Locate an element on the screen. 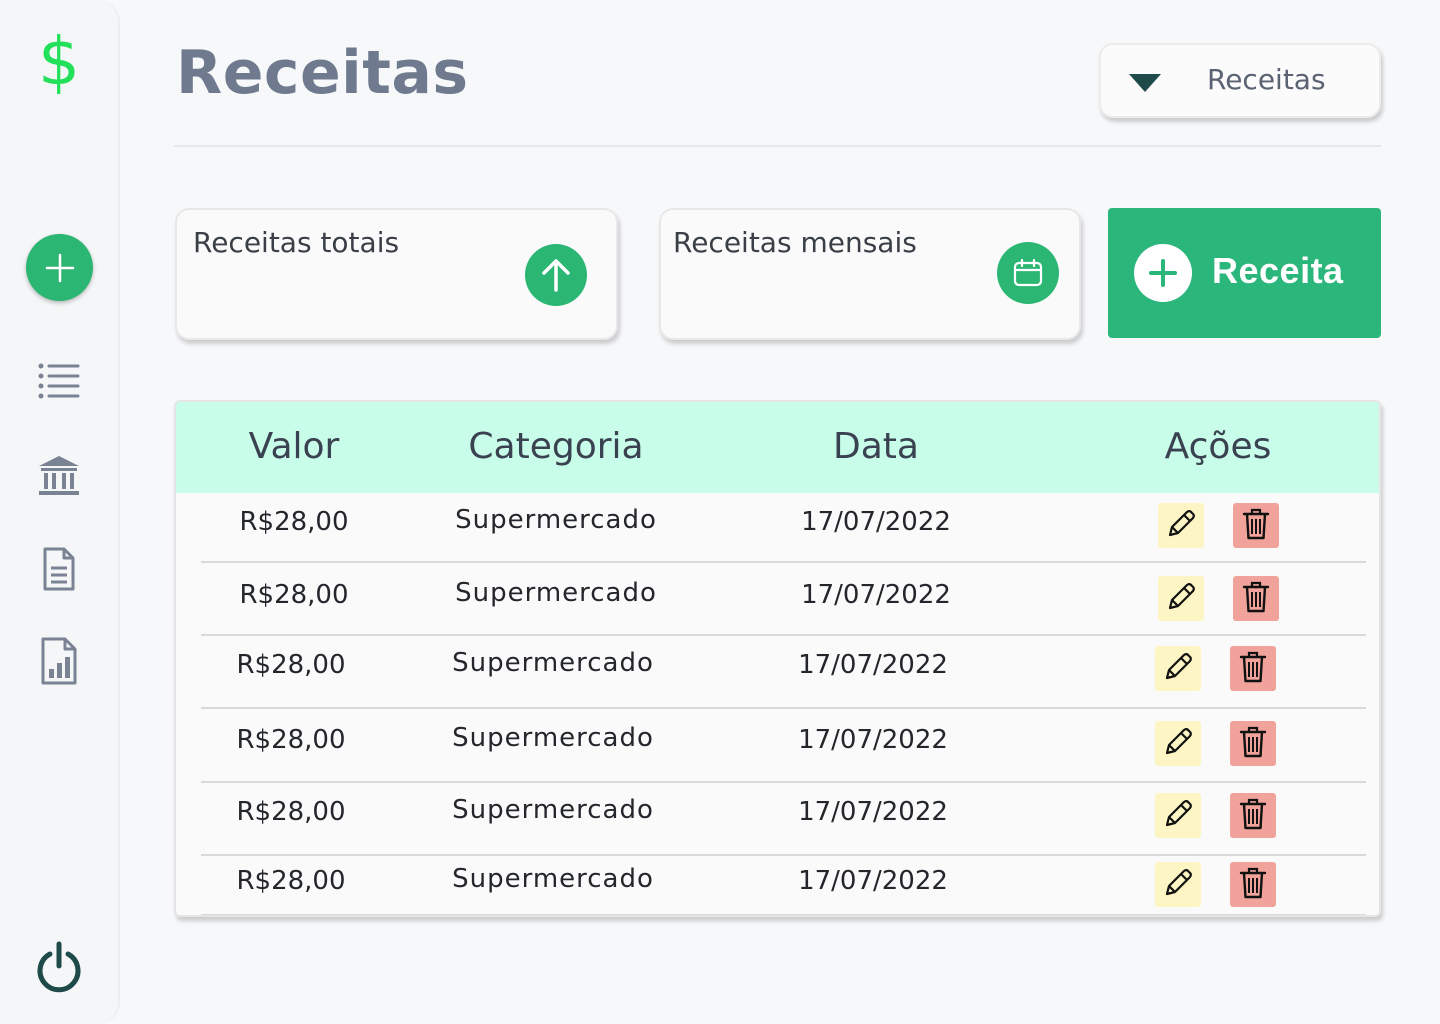  sidebar-item-list is located at coordinates (59, 381).